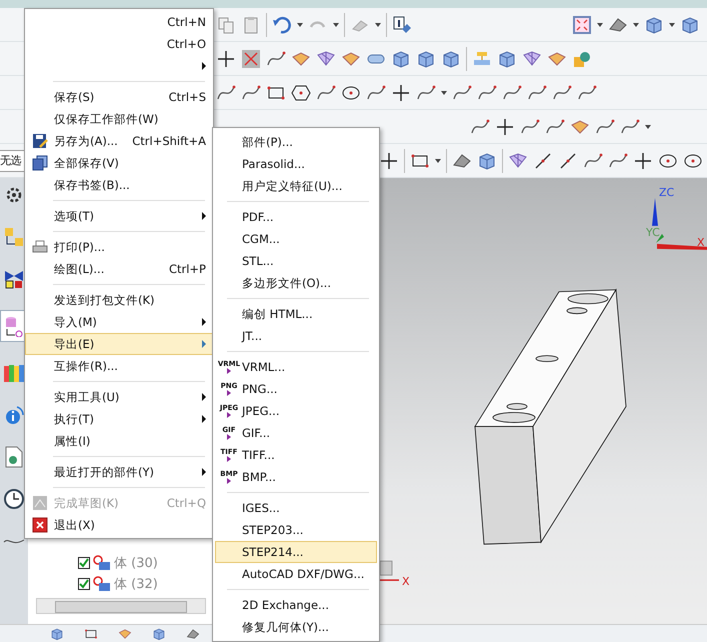 The image size is (707, 642). Describe the element at coordinates (14, 457) in the screenshot. I see `document-icon` at that location.